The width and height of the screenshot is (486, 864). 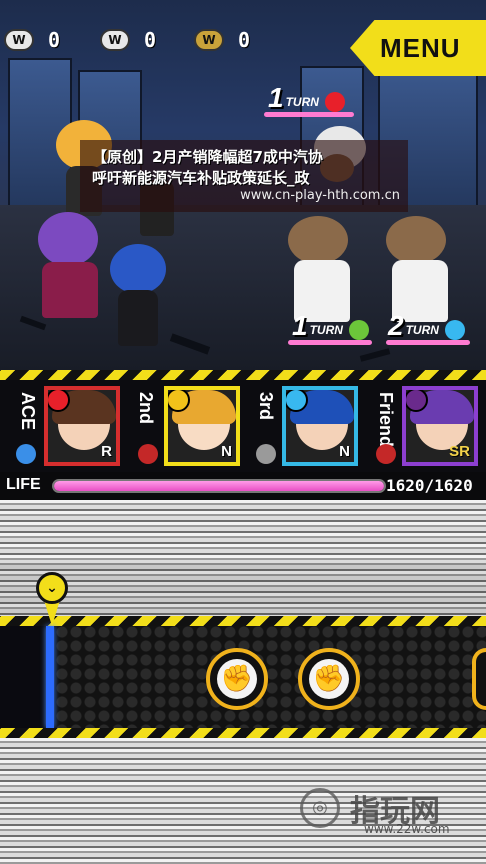 What do you see at coordinates (266, 454) in the screenshot?
I see `gun-icon` at bounding box center [266, 454].